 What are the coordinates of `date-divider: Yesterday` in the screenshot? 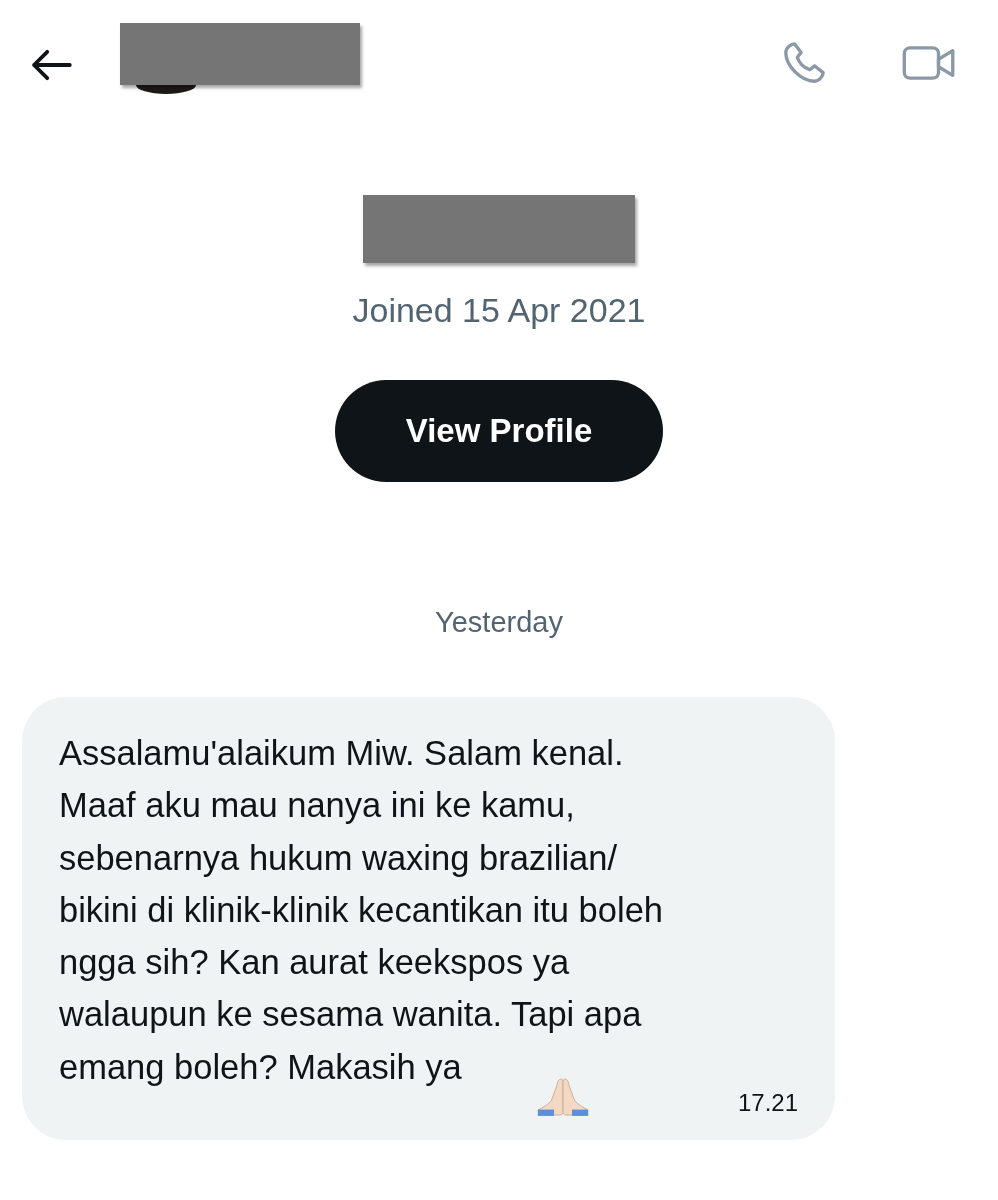 It's located at (499, 622).